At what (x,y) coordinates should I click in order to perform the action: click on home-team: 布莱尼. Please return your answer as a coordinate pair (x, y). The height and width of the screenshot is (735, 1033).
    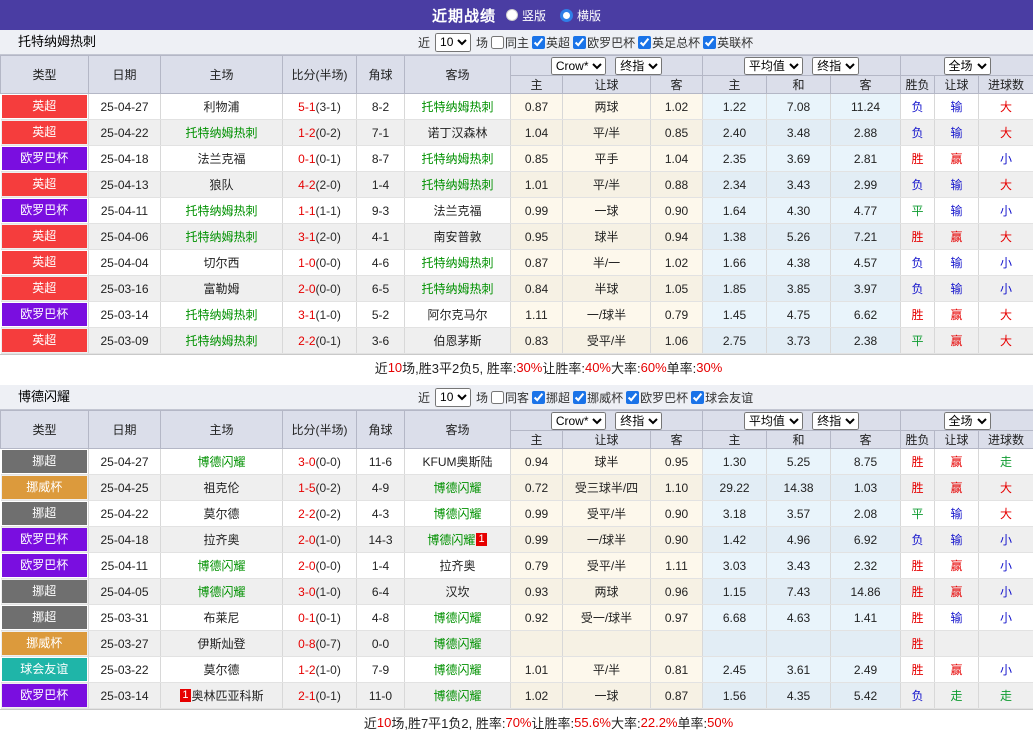
    Looking at the image, I should click on (222, 618).